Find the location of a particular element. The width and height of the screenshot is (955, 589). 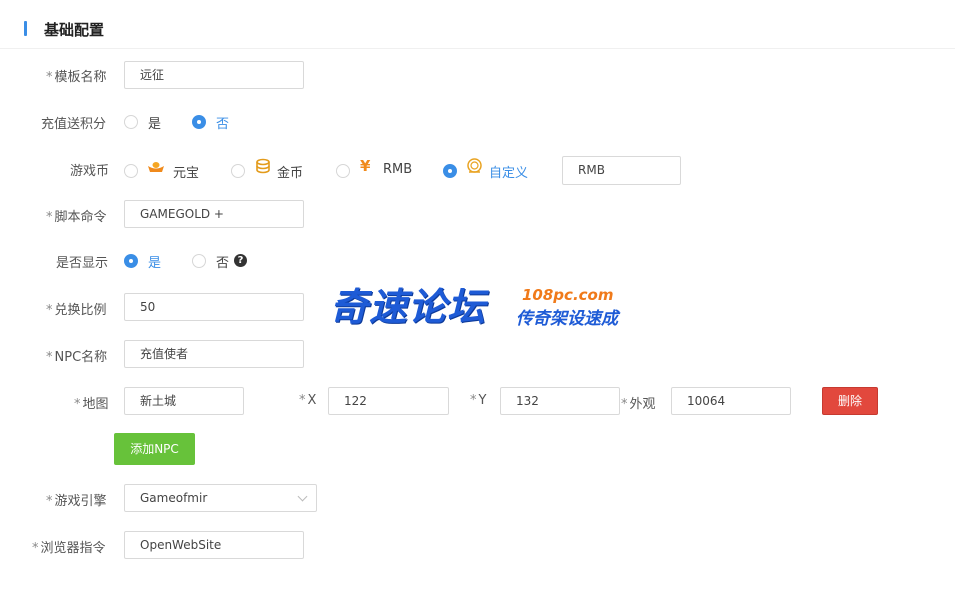

help-icon: ? is located at coordinates (240, 260).